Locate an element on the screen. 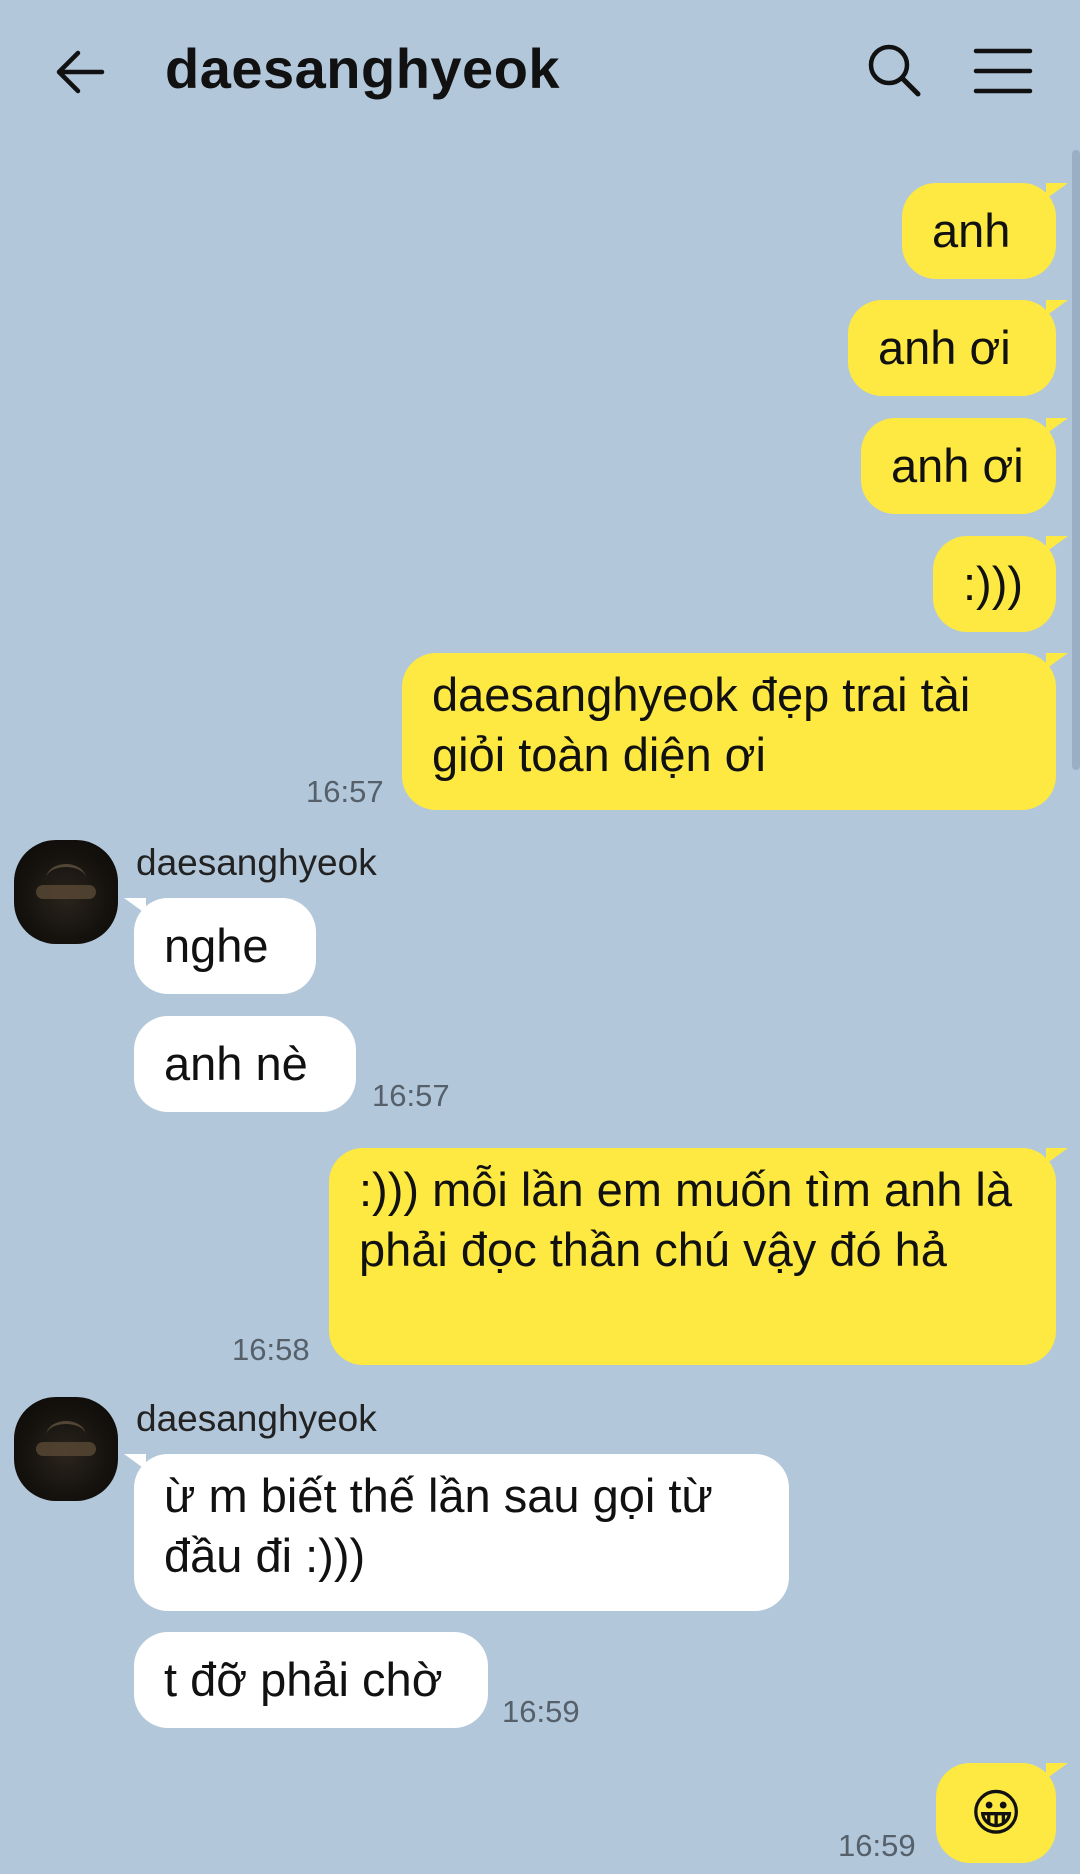 The image size is (1080, 1874). message-text: :))) is located at coordinates (993, 583).